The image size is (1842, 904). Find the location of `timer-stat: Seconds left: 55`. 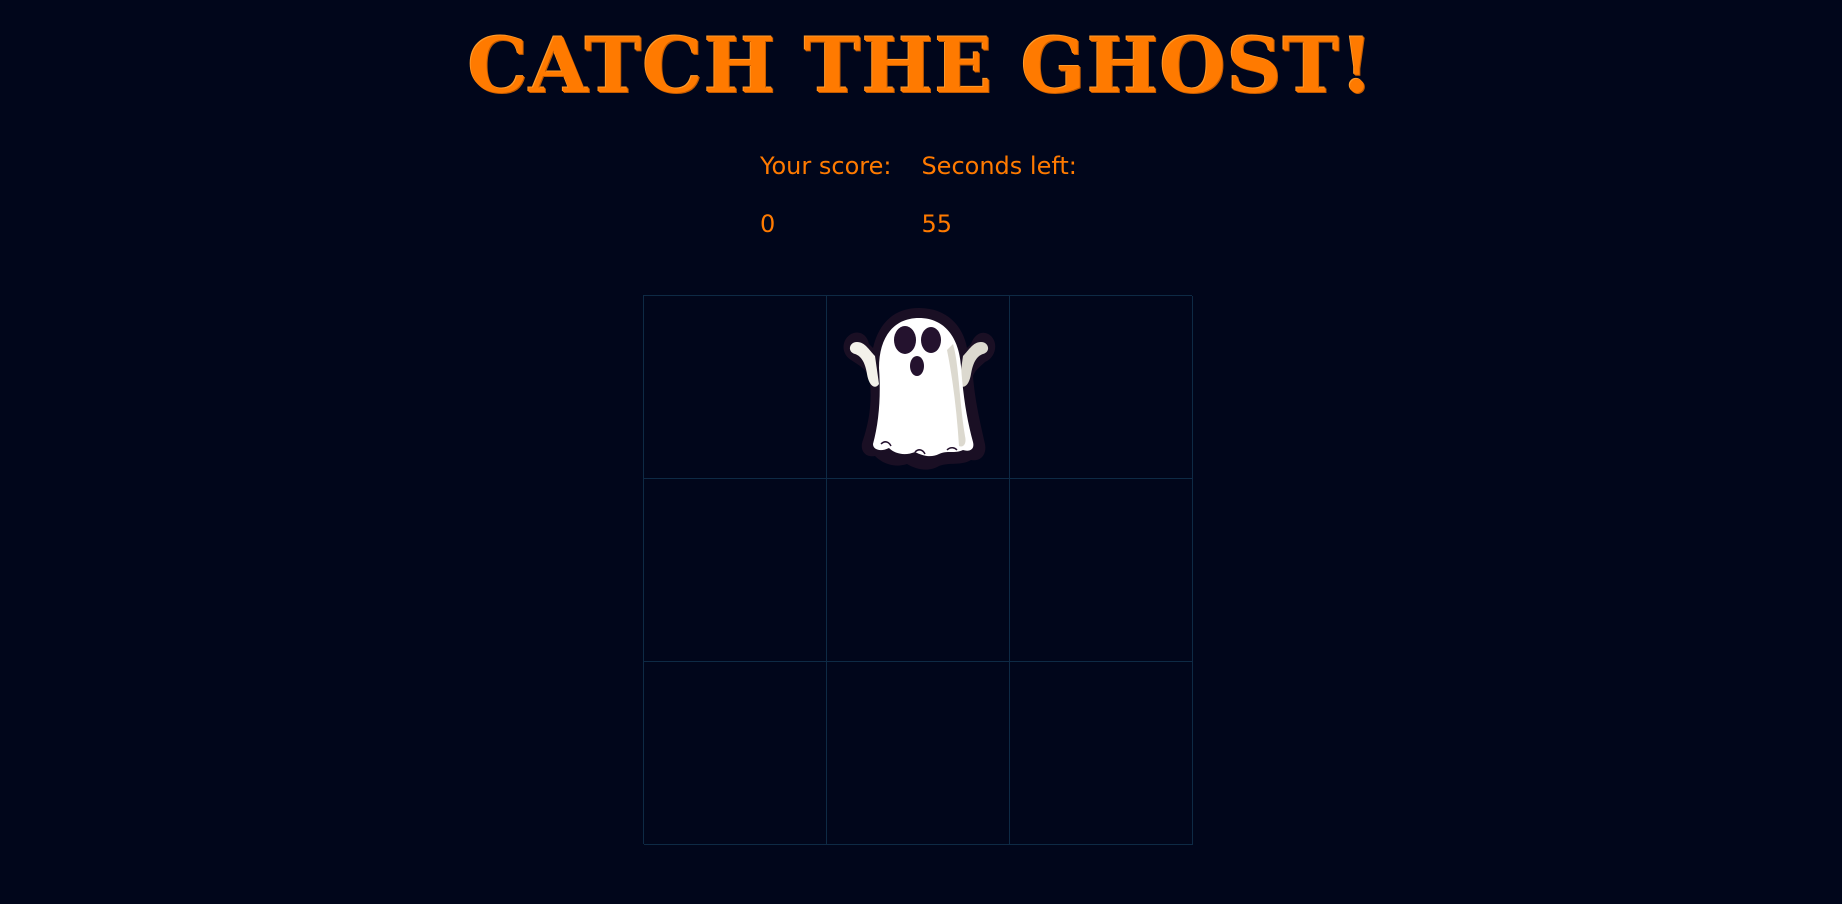

timer-stat: Seconds left: 55 is located at coordinates (998, 195).